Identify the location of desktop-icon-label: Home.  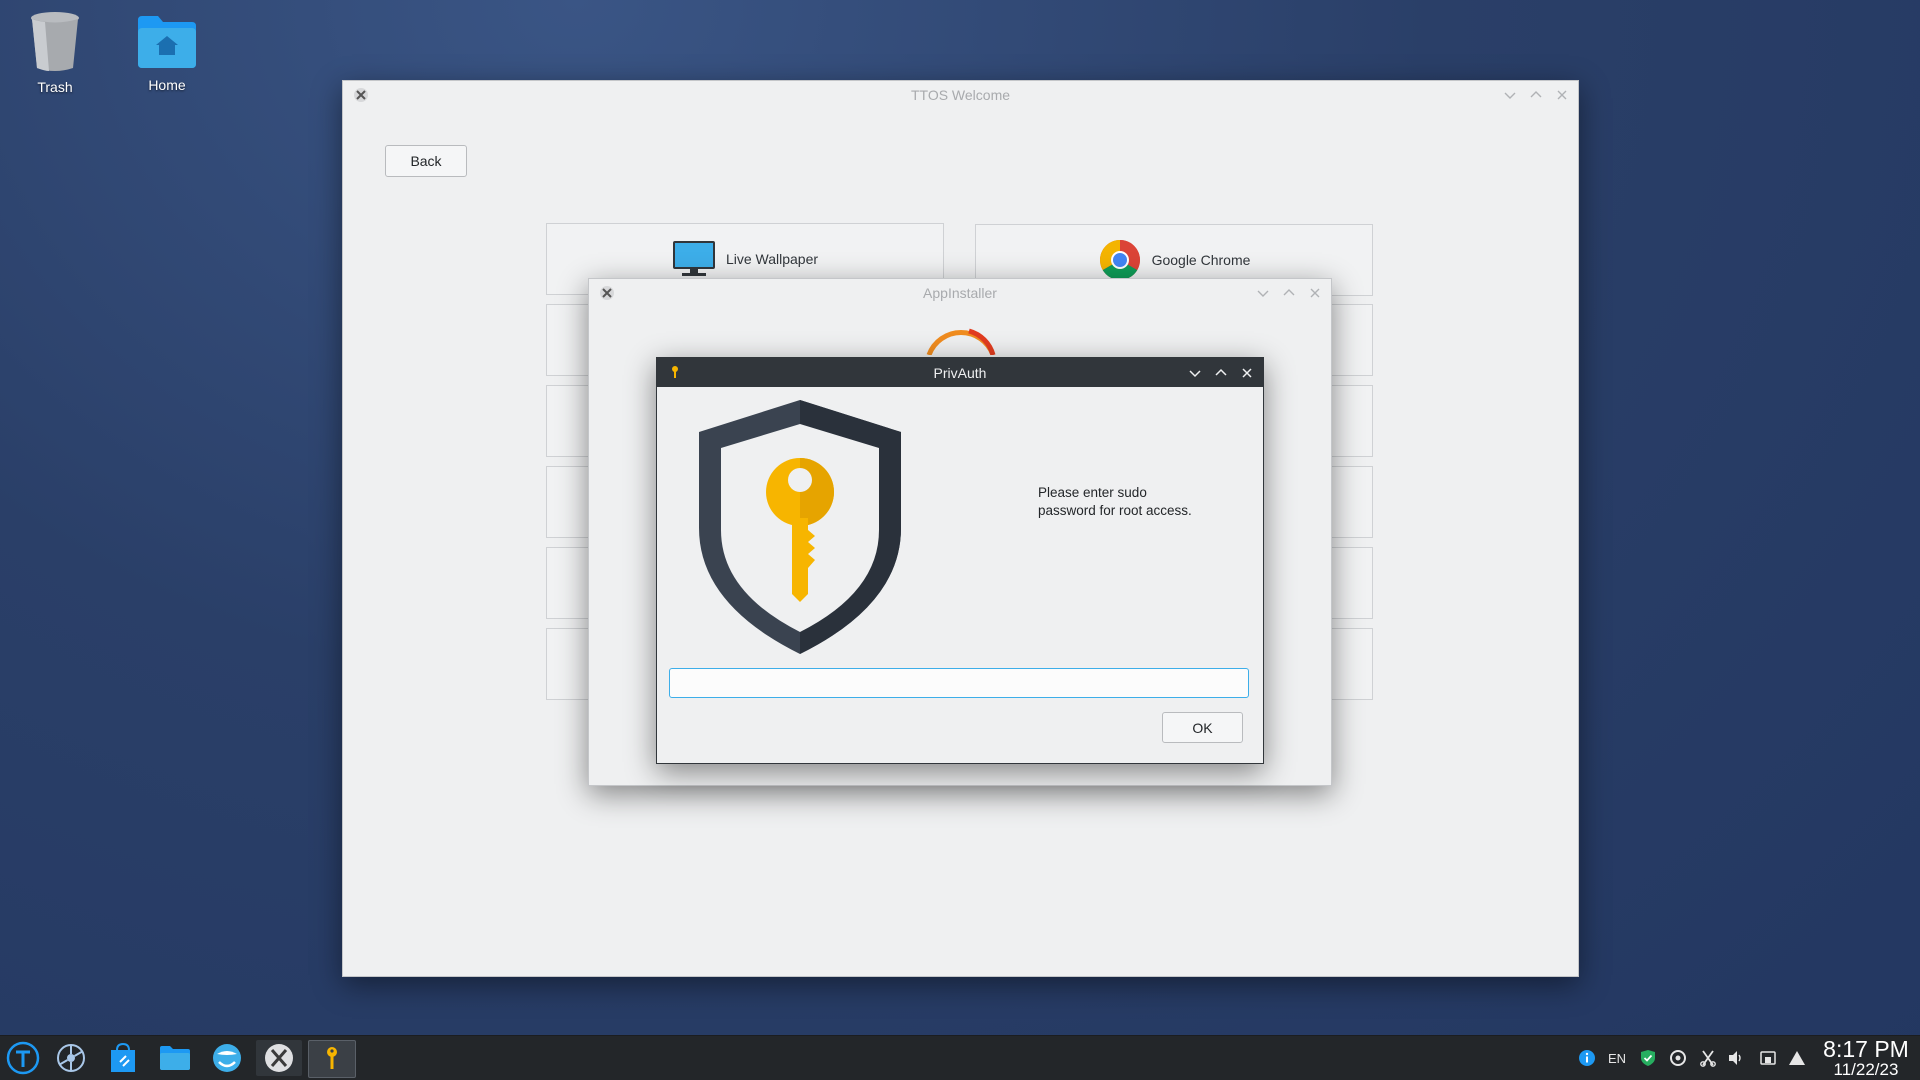
(167, 85).